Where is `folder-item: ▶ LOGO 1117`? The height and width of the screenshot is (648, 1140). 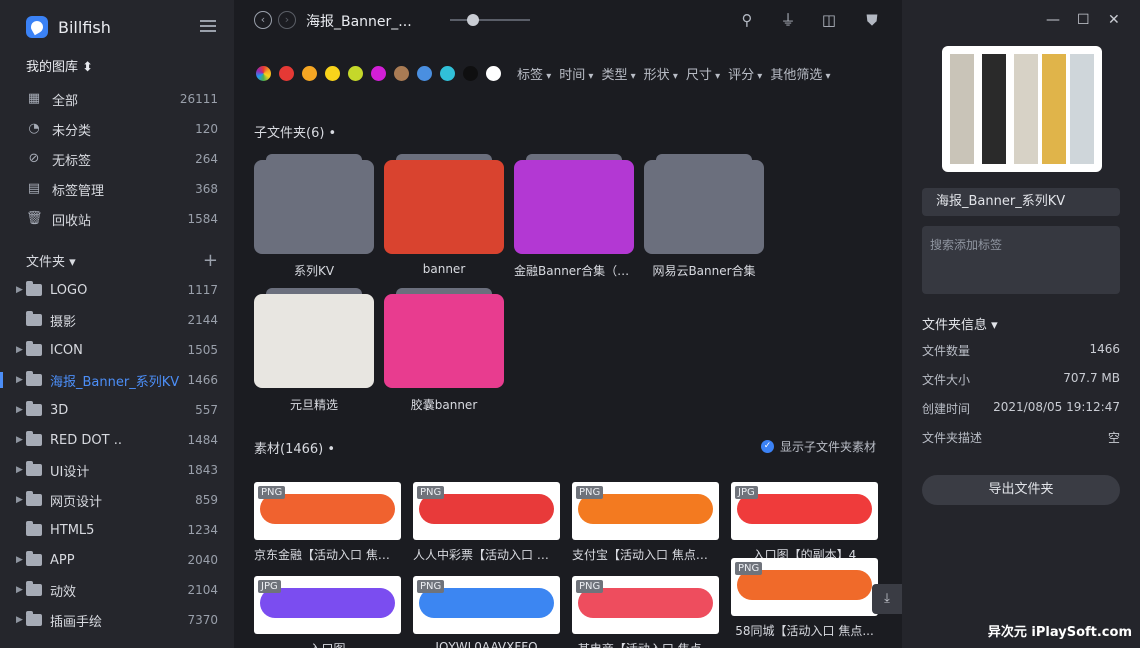 folder-item: ▶ LOGO 1117 is located at coordinates (117, 290).